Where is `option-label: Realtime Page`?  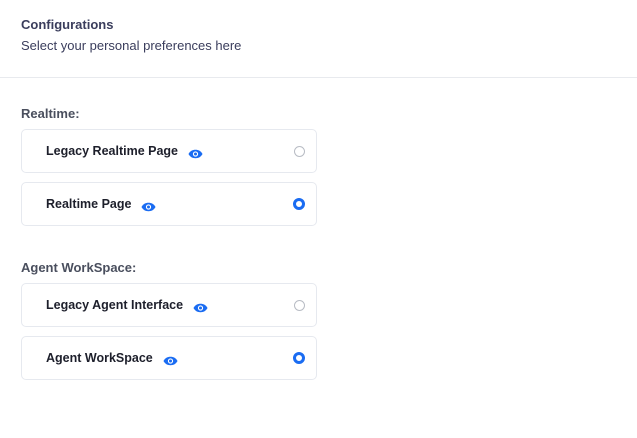 option-label: Realtime Page is located at coordinates (89, 204).